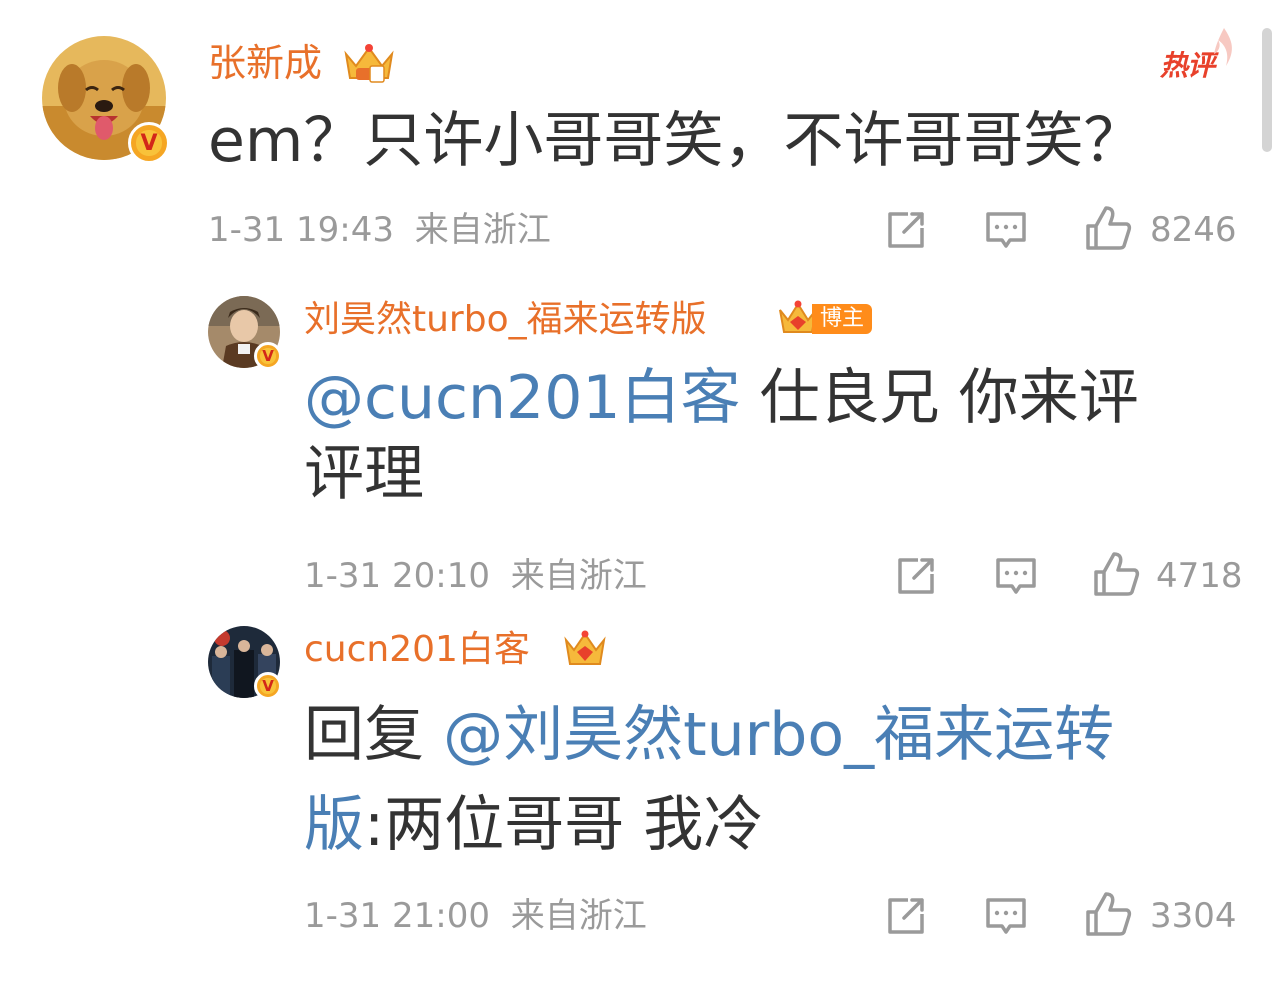 The width and height of the screenshot is (1280, 982). I want to click on mention-link: @刘昊然turbo_福来运转, so click(778, 735).